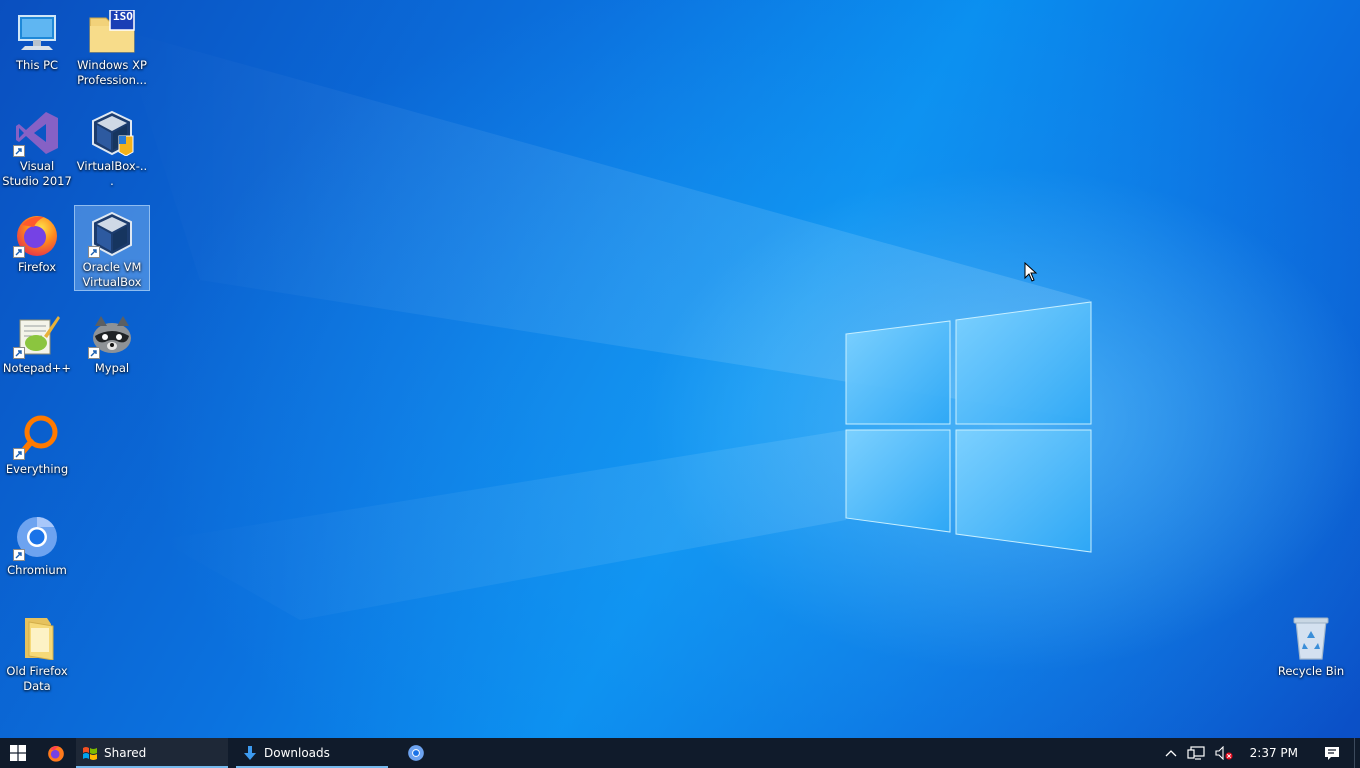 This screenshot has width=1360, height=768. What do you see at coordinates (152, 753) in the screenshot?
I see `taskbar-app-shared: Shared` at bounding box center [152, 753].